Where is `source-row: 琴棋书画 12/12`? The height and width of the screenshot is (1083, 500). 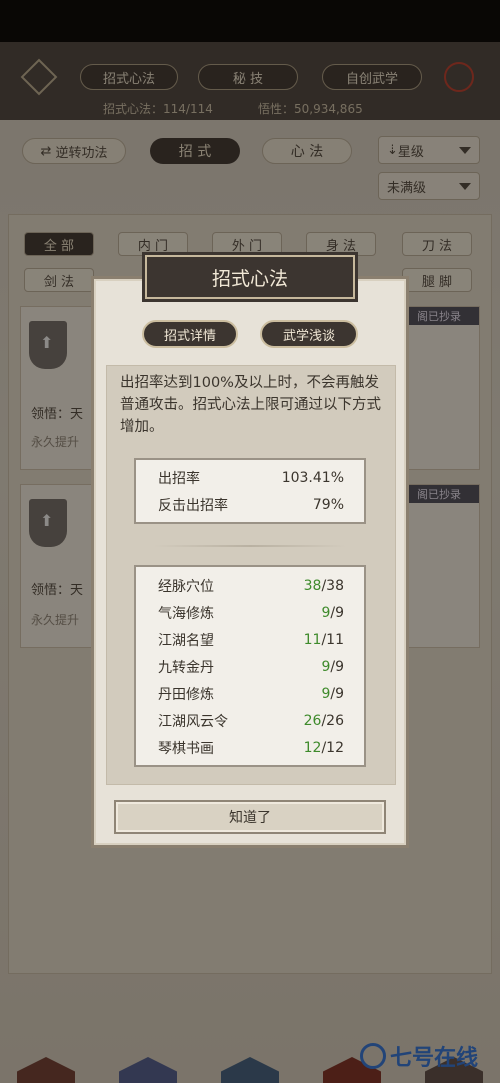
source-row: 琴棋书画 12/12 is located at coordinates (251, 748).